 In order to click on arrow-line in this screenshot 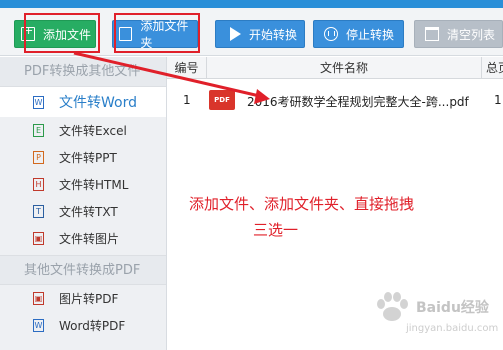, I will do `click(169, 75)`.